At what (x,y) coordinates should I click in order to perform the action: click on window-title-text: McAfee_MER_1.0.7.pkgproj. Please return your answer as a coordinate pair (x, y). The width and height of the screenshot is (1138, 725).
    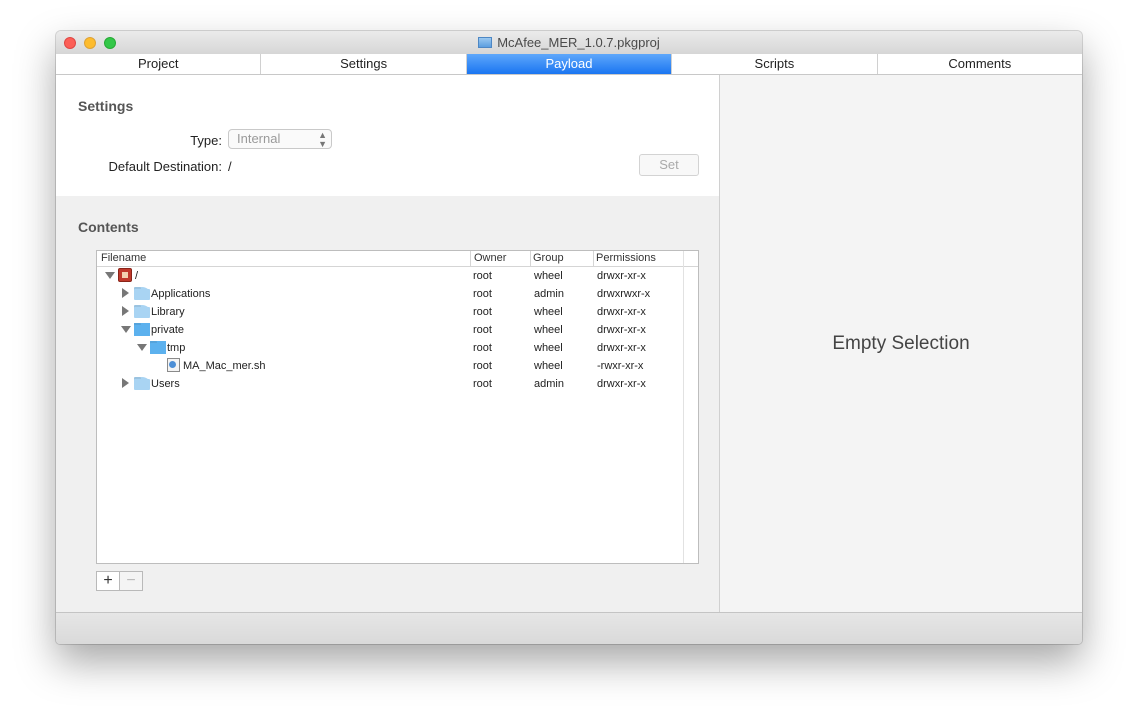
    Looking at the image, I should click on (578, 42).